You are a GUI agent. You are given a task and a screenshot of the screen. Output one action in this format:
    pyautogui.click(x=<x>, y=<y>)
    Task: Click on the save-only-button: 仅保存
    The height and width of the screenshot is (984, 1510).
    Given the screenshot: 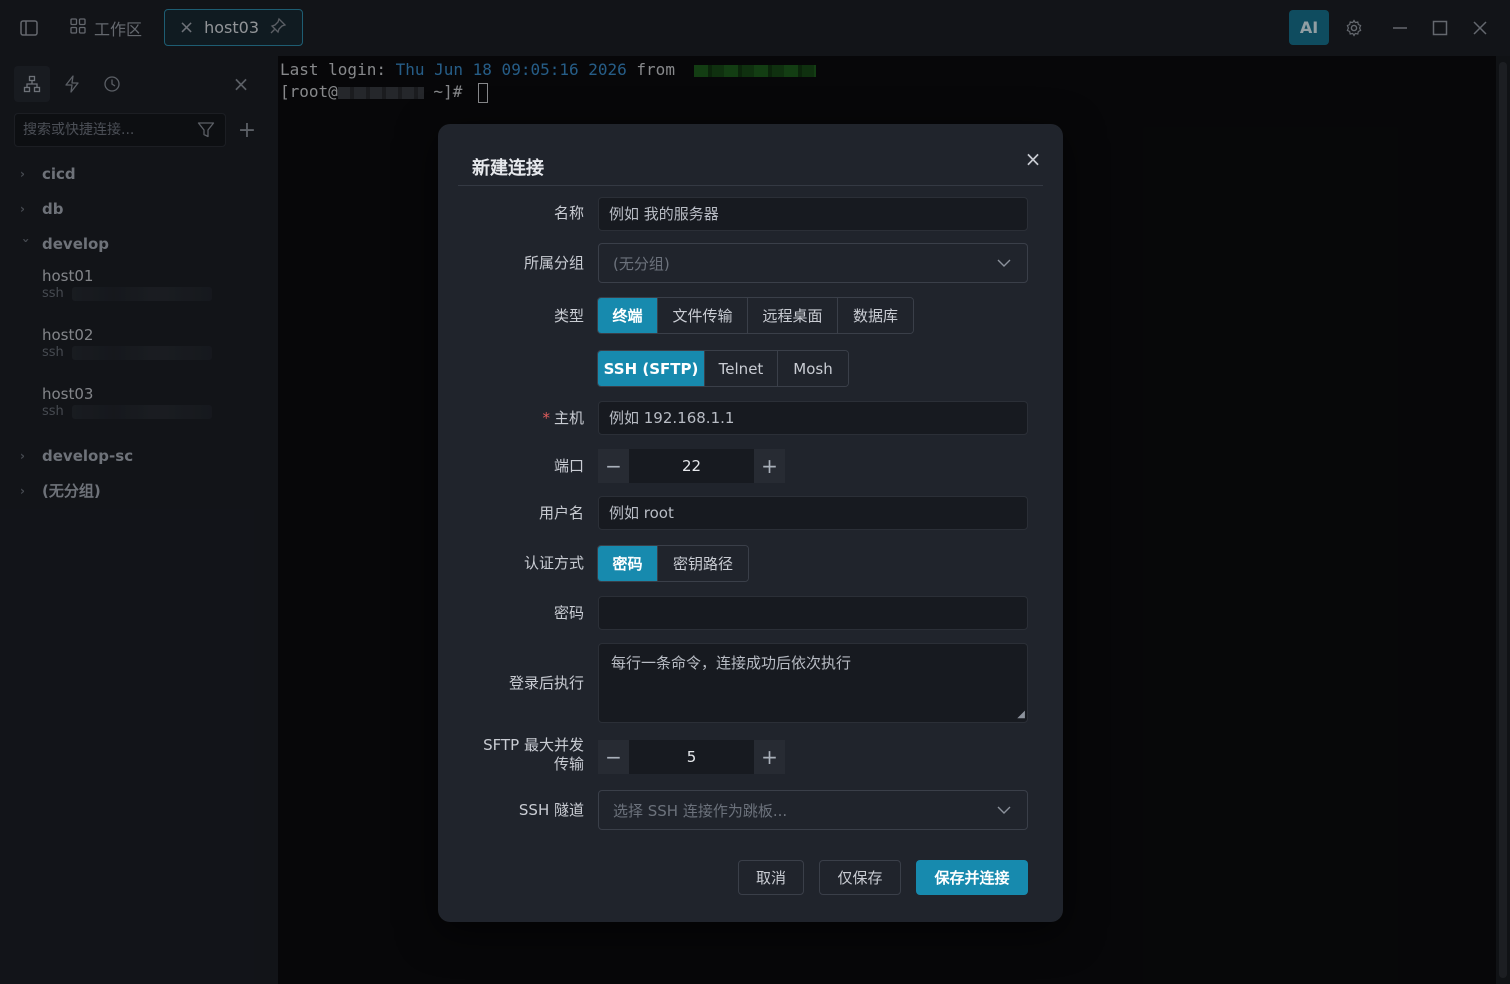 What is the action you would take?
    pyautogui.click(x=860, y=877)
    